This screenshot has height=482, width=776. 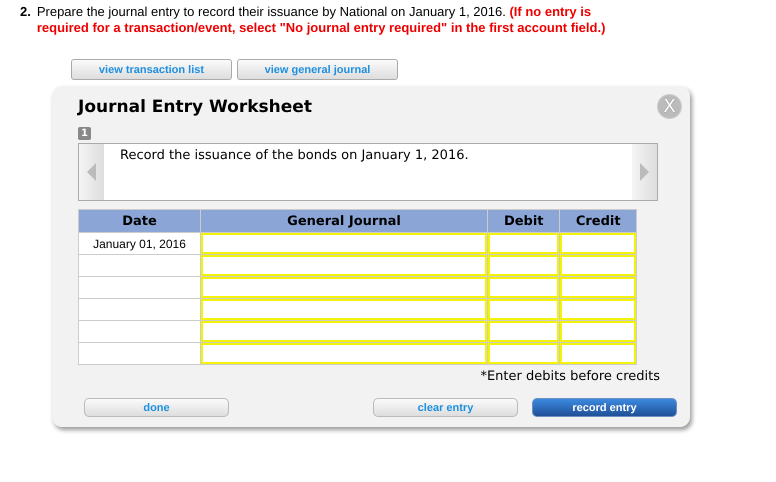 What do you see at coordinates (524, 221) in the screenshot?
I see `column-header: Debit` at bounding box center [524, 221].